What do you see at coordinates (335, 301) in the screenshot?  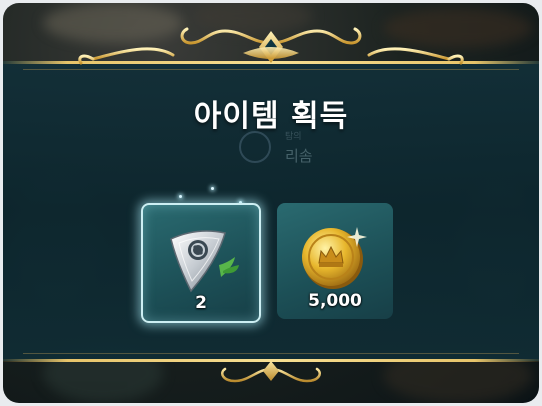 I see `item-count: 5,000` at bounding box center [335, 301].